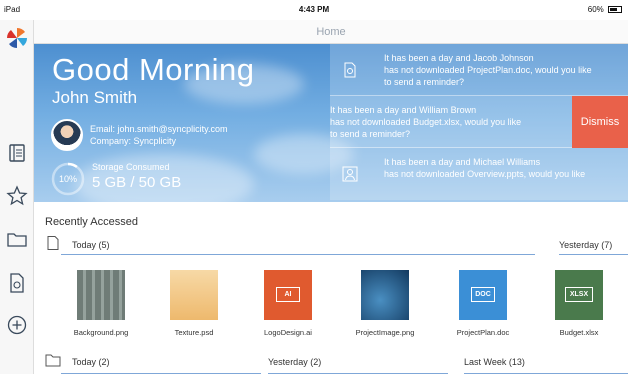  I want to click on group-label: Today (5), so click(91, 245).